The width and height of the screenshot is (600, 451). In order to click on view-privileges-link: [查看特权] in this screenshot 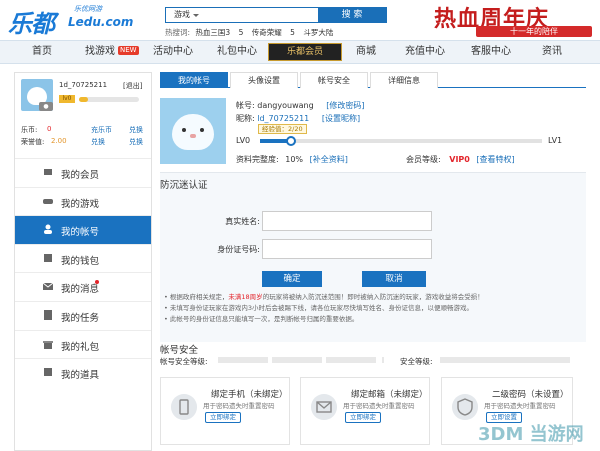, I will do `click(495, 159)`.